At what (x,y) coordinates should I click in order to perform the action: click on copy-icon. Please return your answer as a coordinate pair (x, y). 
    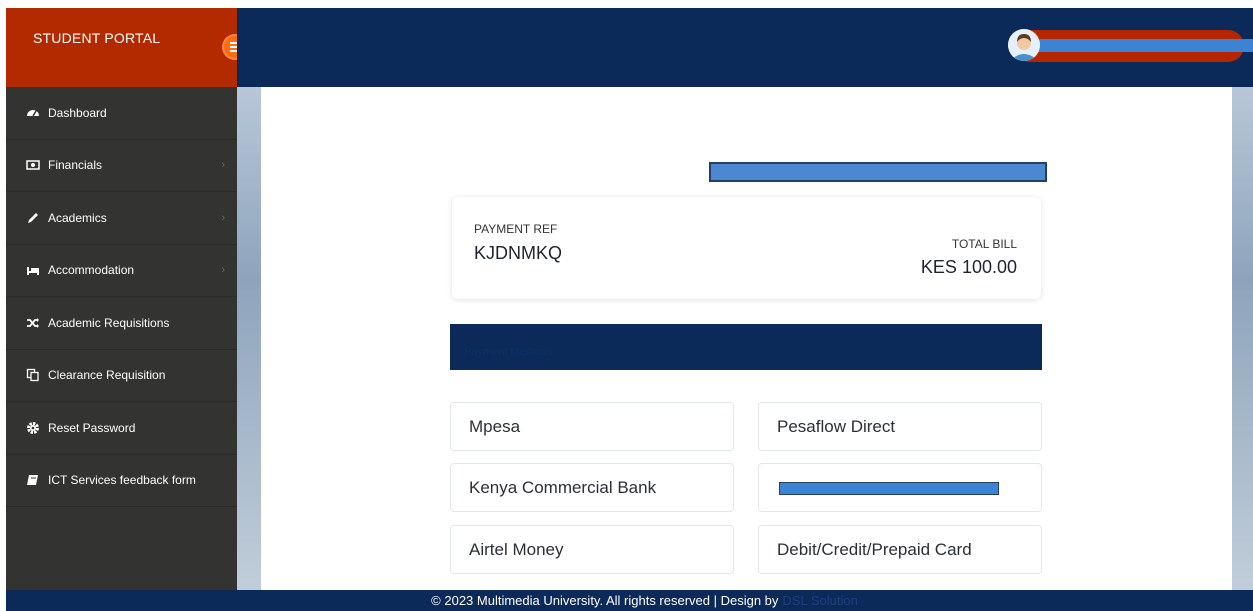
    Looking at the image, I should click on (33, 375).